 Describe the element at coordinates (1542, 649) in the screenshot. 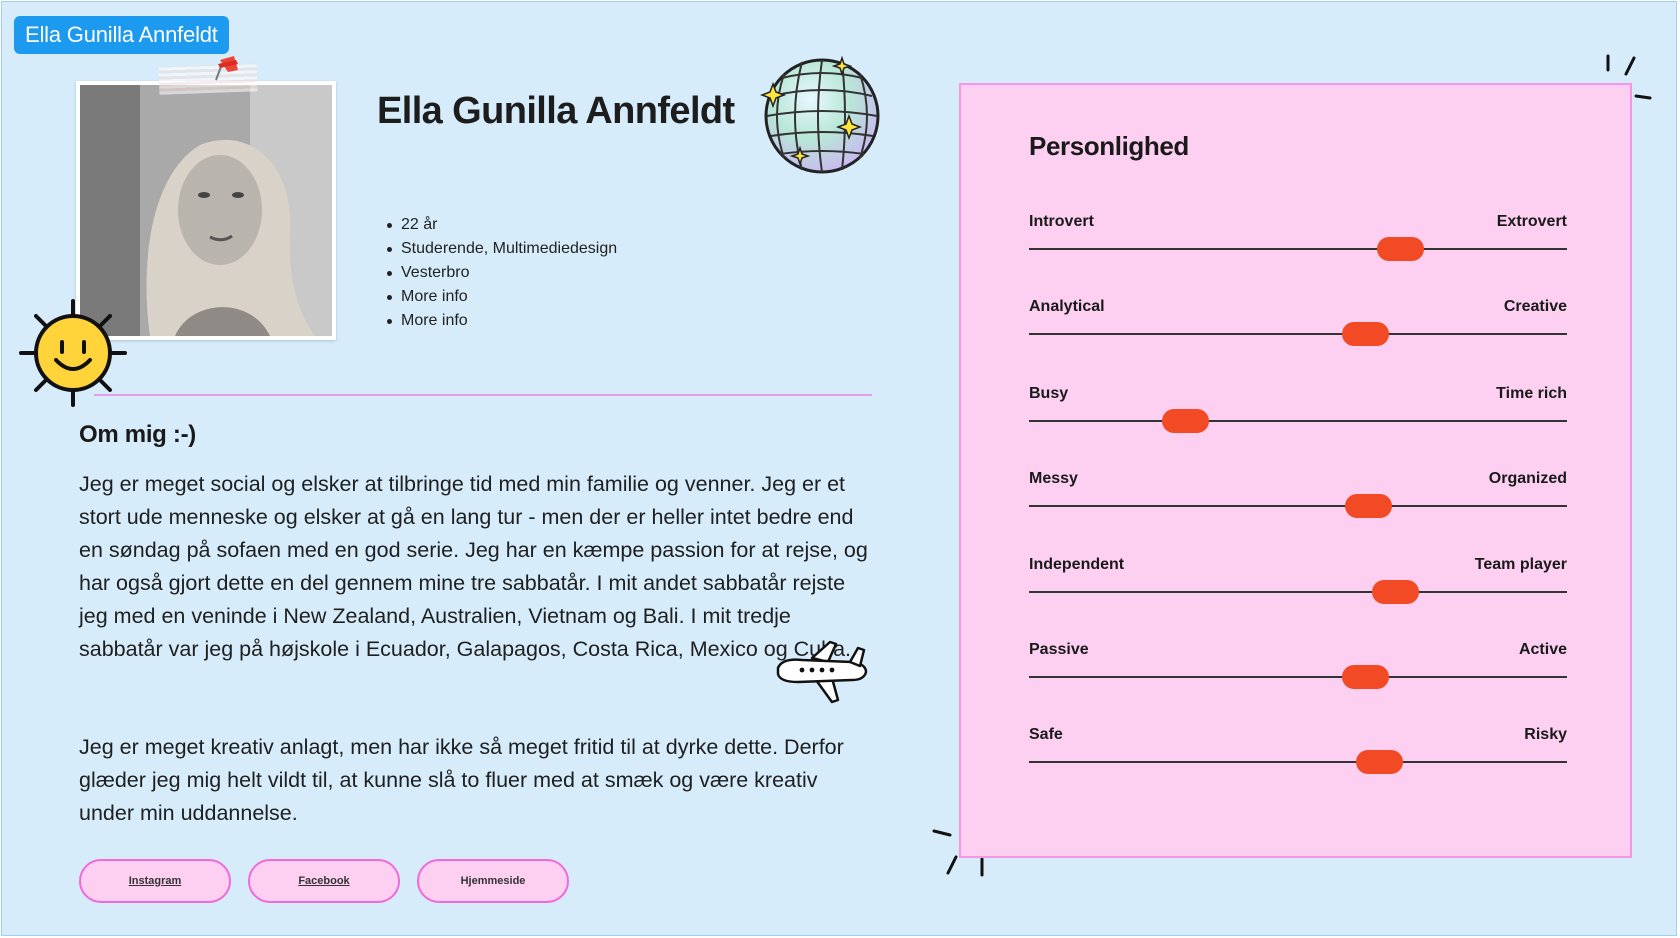

I see `slider-right-label: Active` at that location.